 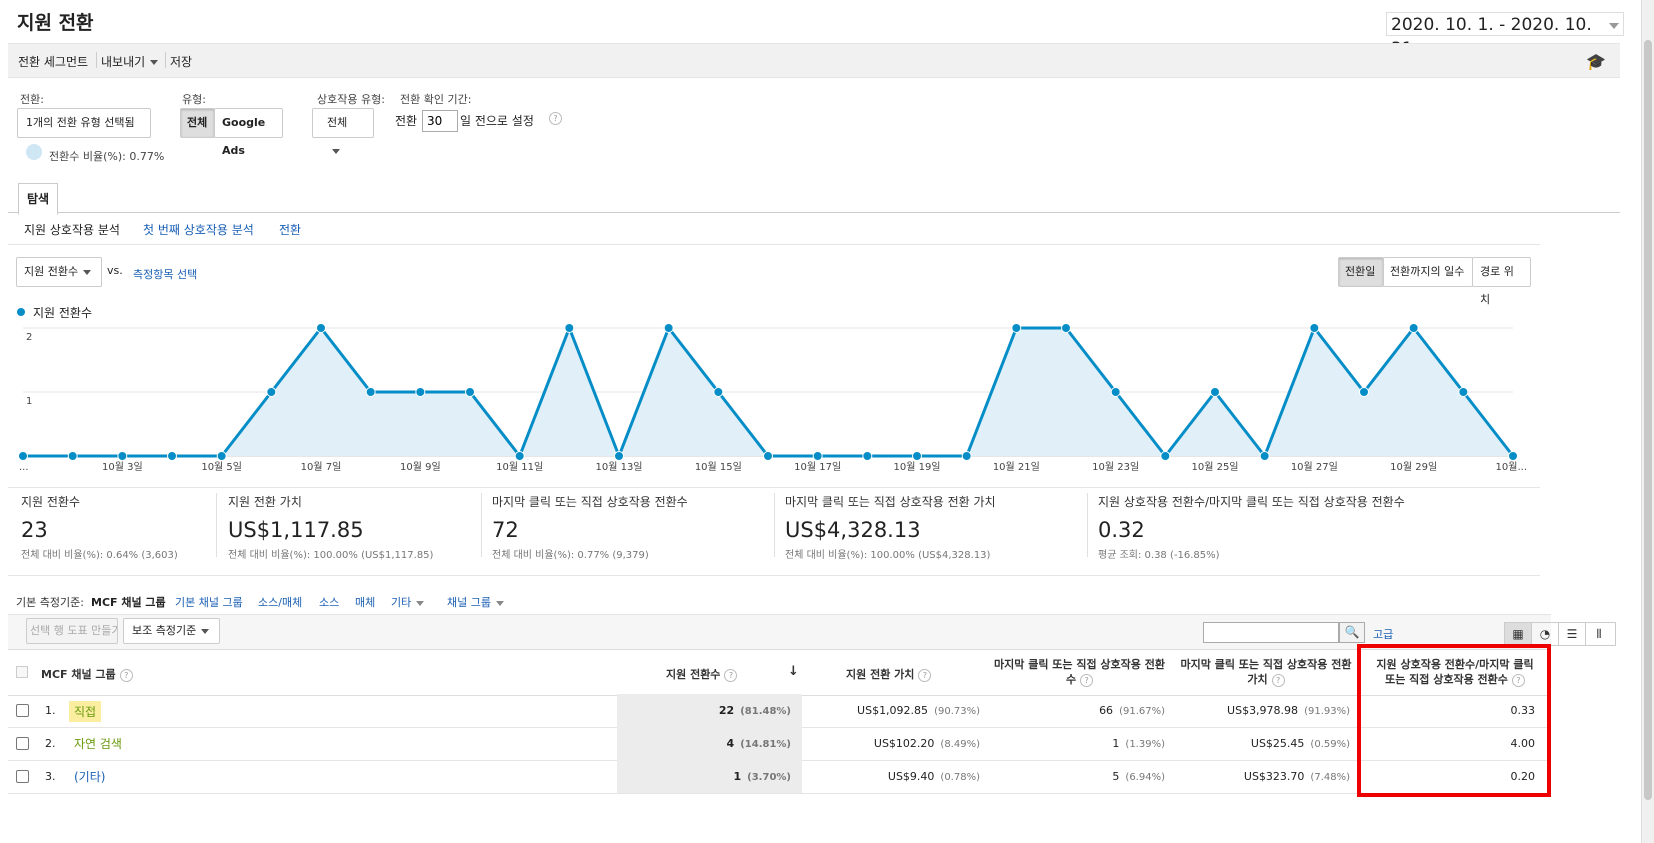 What do you see at coordinates (50, 602) in the screenshot?
I see `dimension-label: 기본 측정기준:` at bounding box center [50, 602].